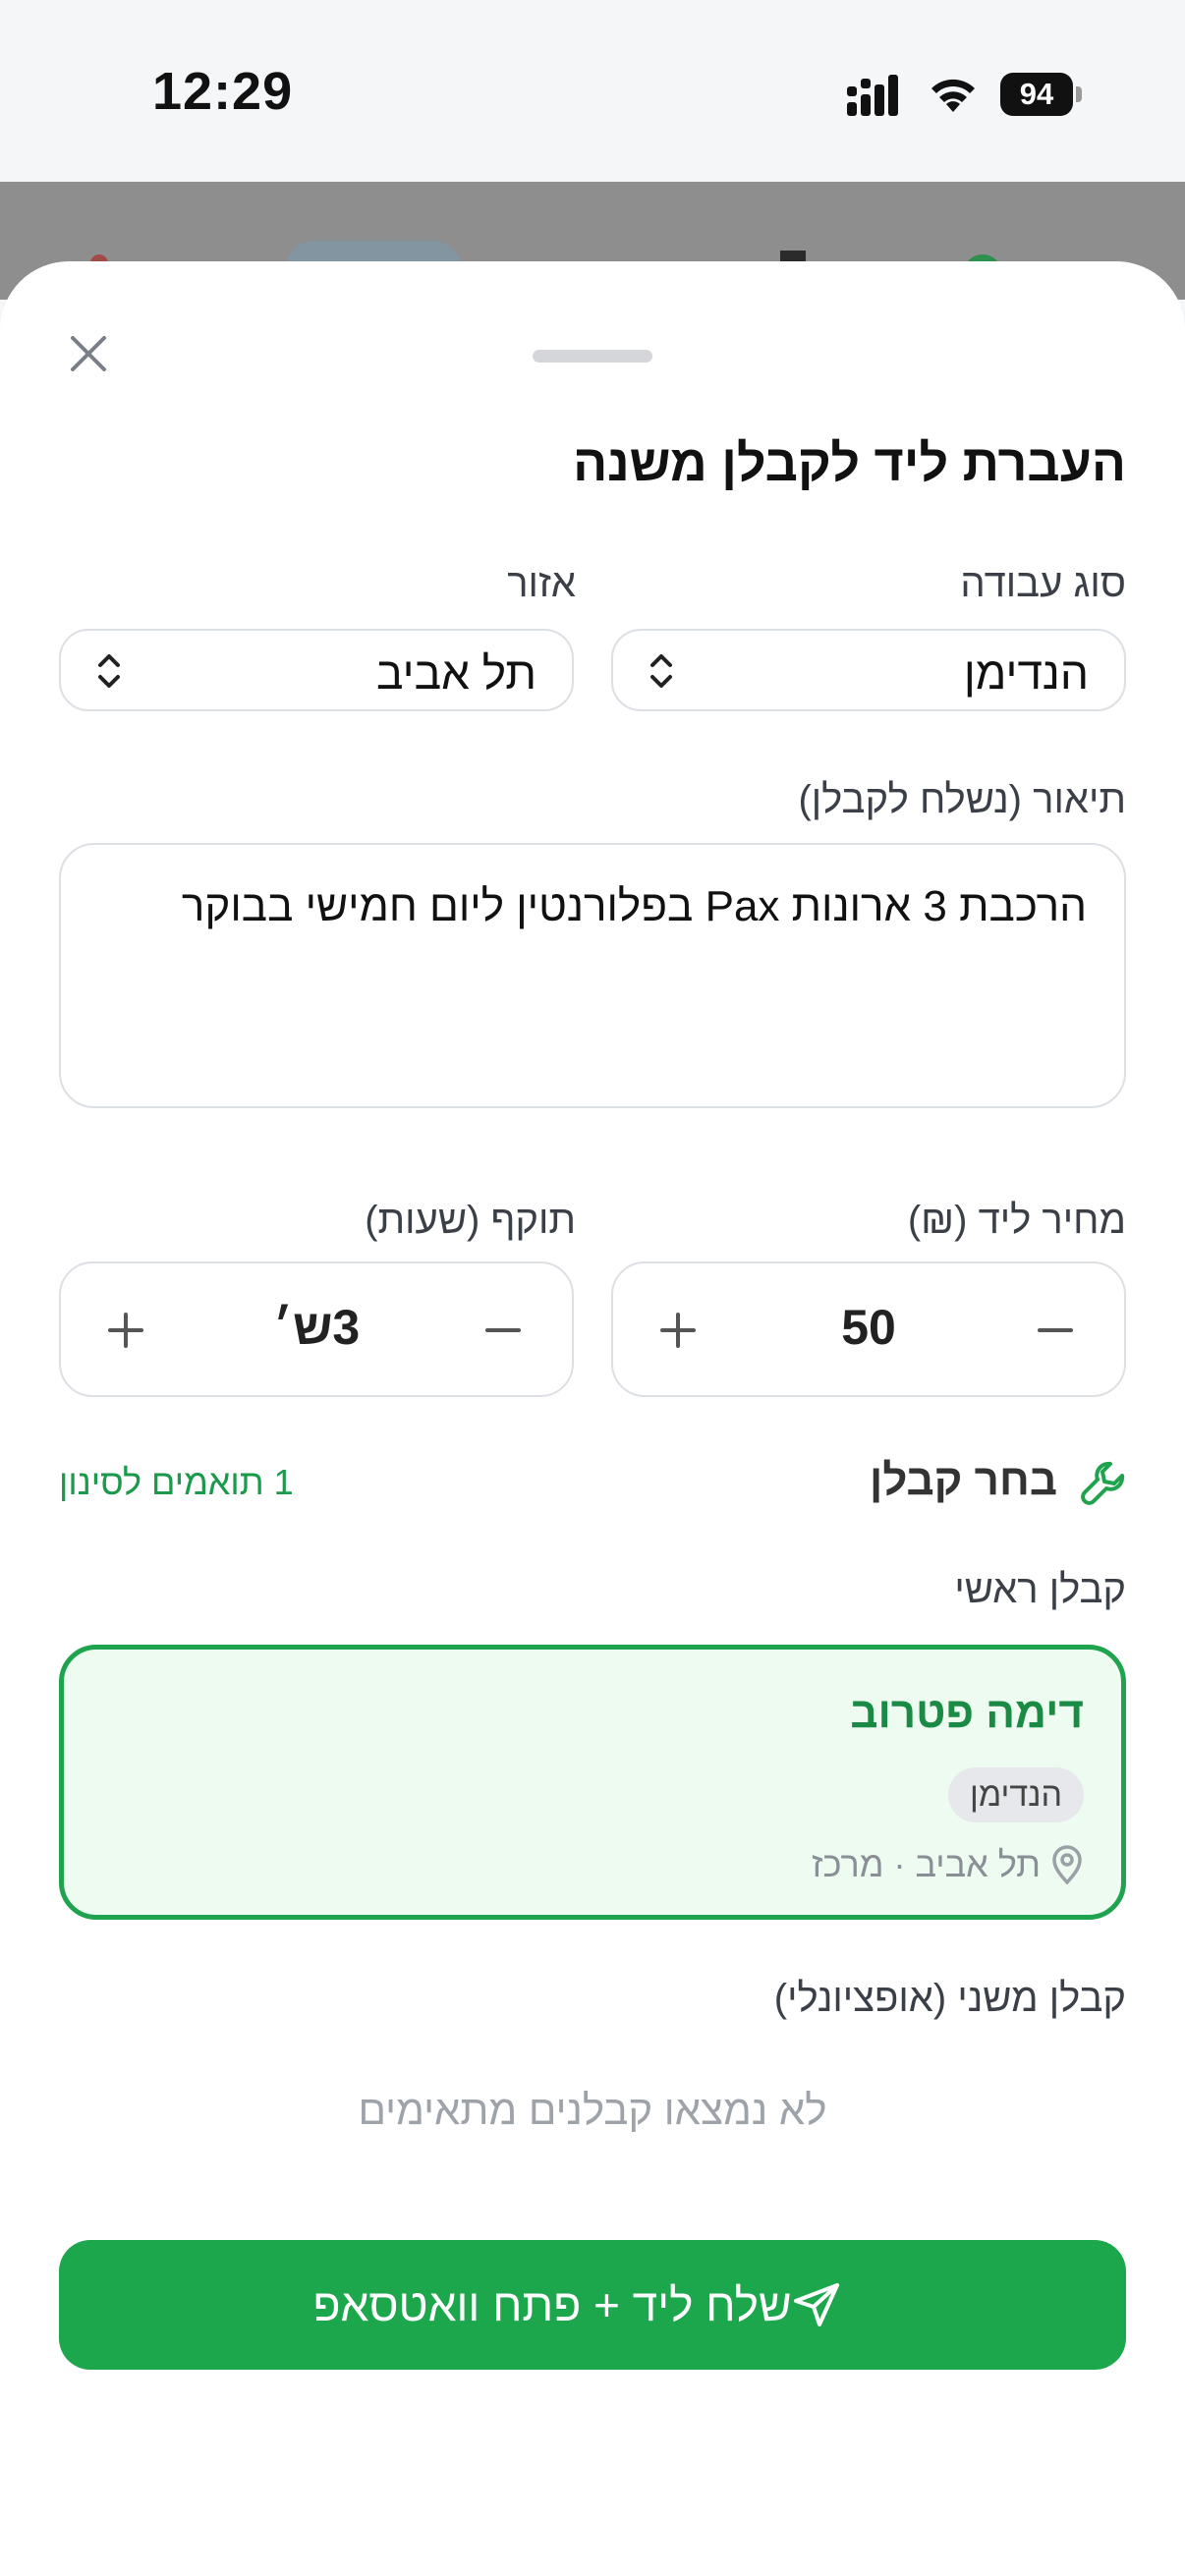 The width and height of the screenshot is (1185, 2576). I want to click on area-value: תל אביב, so click(456, 673).